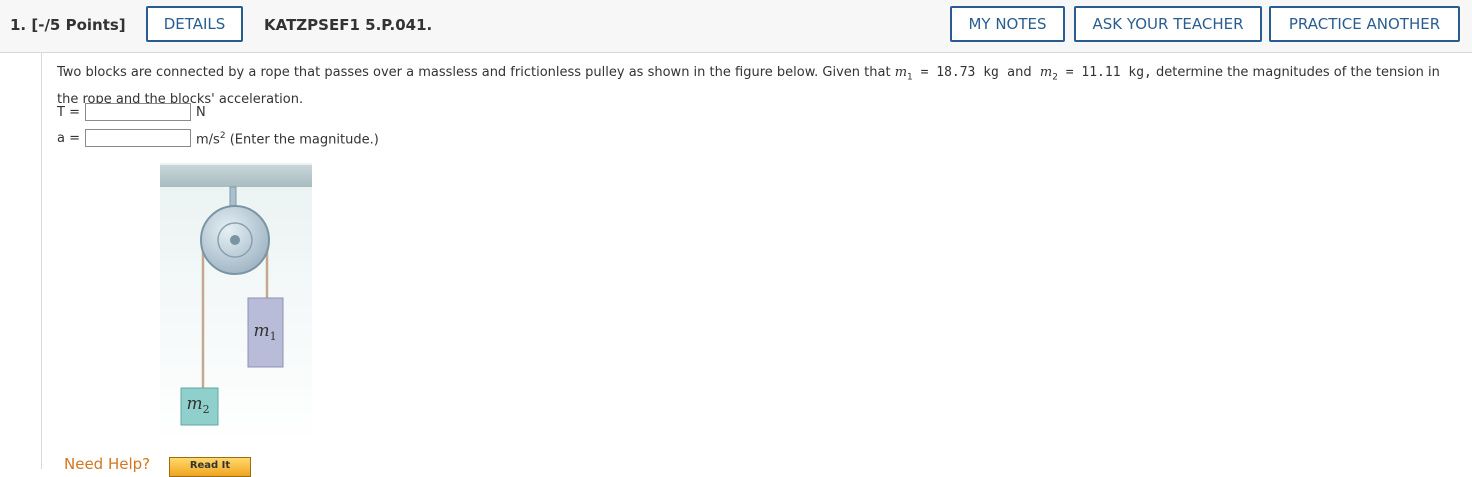 Image resolution: width=1472 pixels, height=477 pixels. What do you see at coordinates (194, 24) in the screenshot?
I see `details-button: DETAILS` at bounding box center [194, 24].